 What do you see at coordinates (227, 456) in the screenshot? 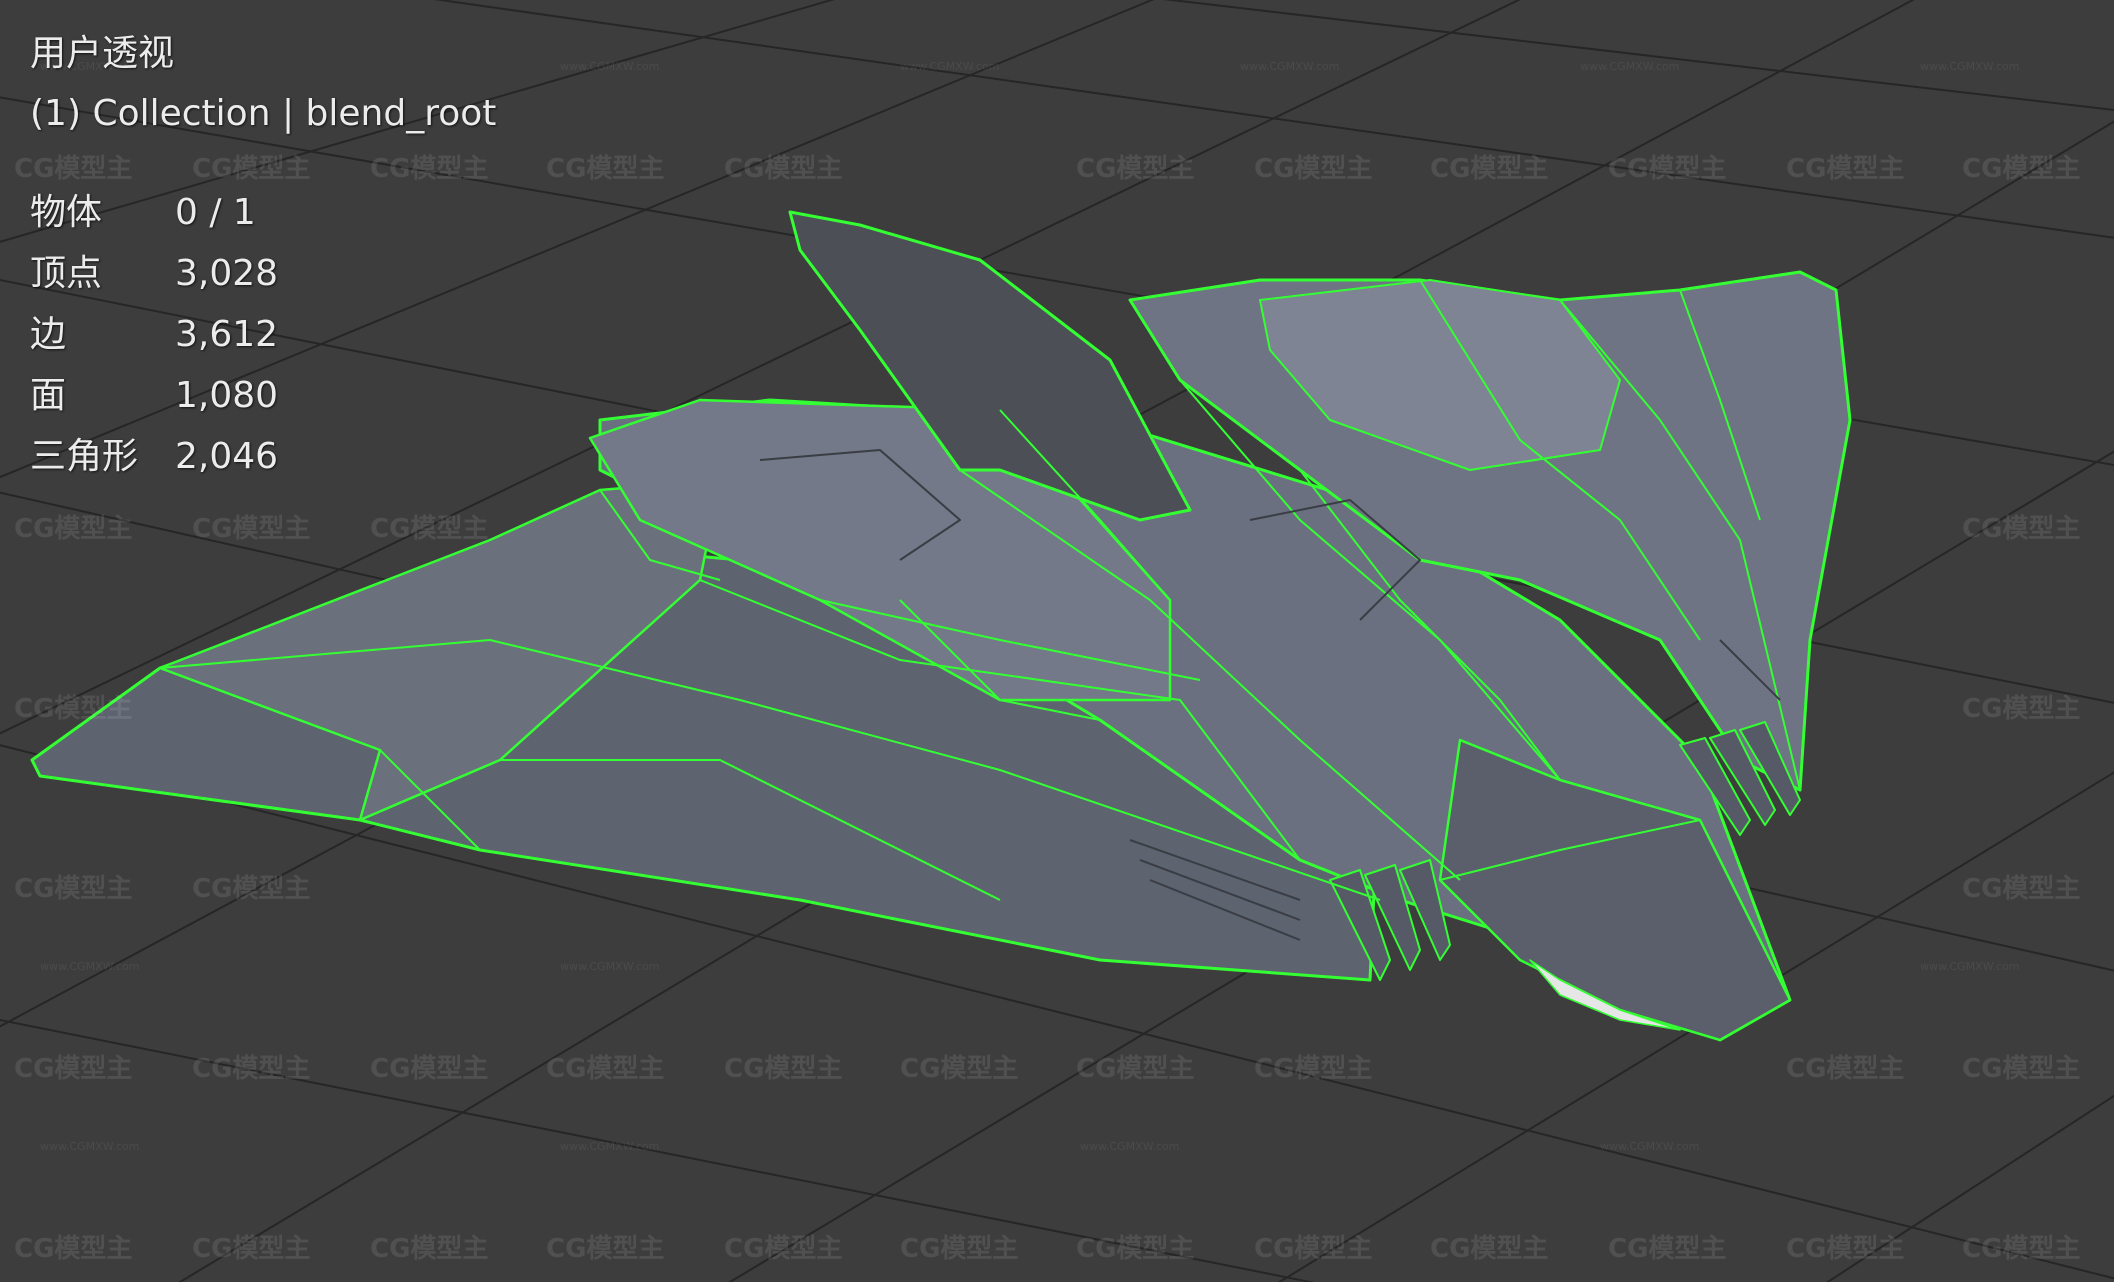
I see `stat-value: 2,046` at bounding box center [227, 456].